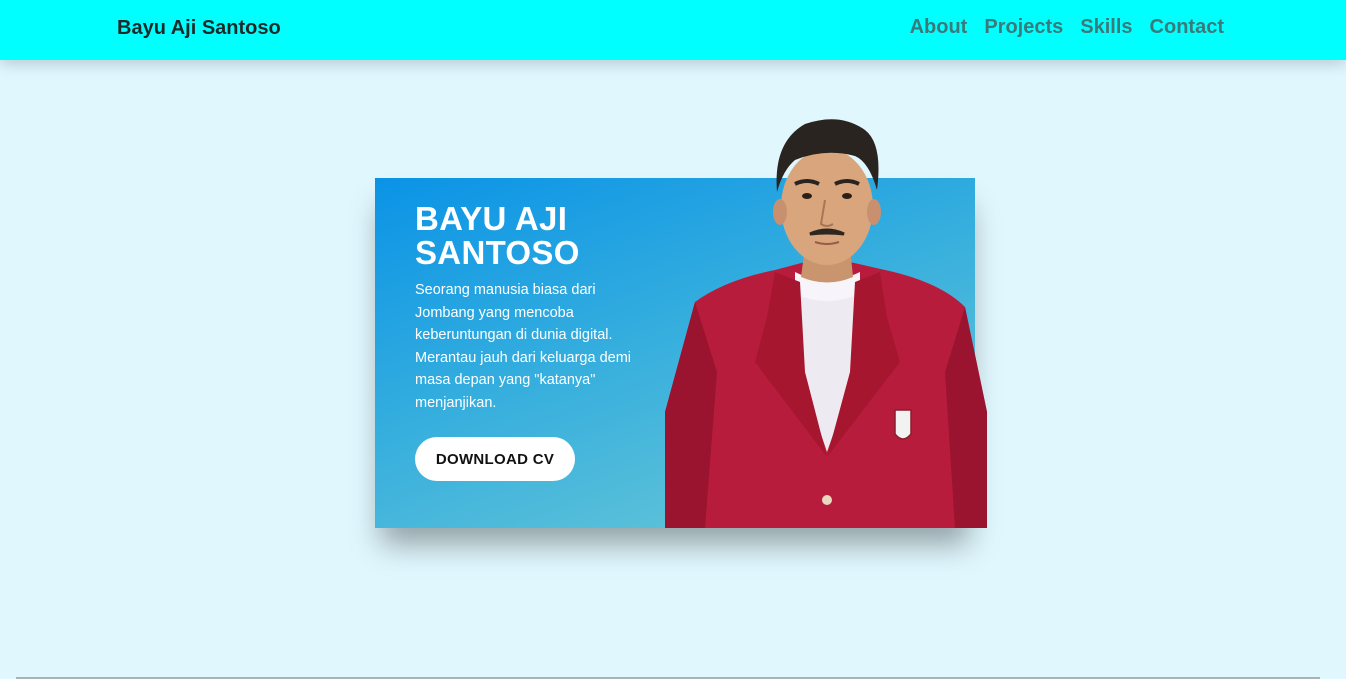 This screenshot has width=1346, height=679. I want to click on nav-link-about: About, so click(939, 27).